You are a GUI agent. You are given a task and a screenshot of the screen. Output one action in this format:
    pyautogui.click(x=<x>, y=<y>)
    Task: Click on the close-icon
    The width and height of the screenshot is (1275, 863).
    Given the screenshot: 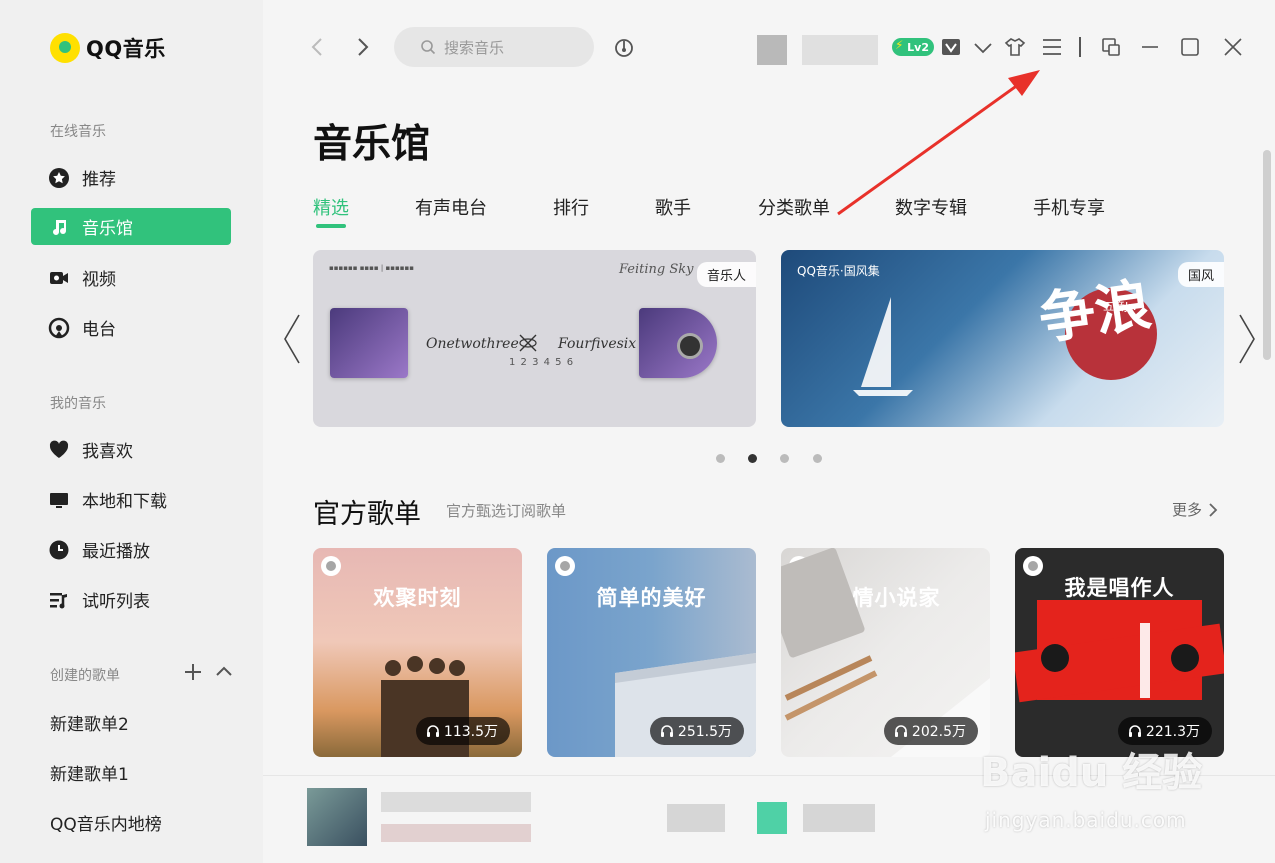 What is the action you would take?
    pyautogui.click(x=1233, y=47)
    